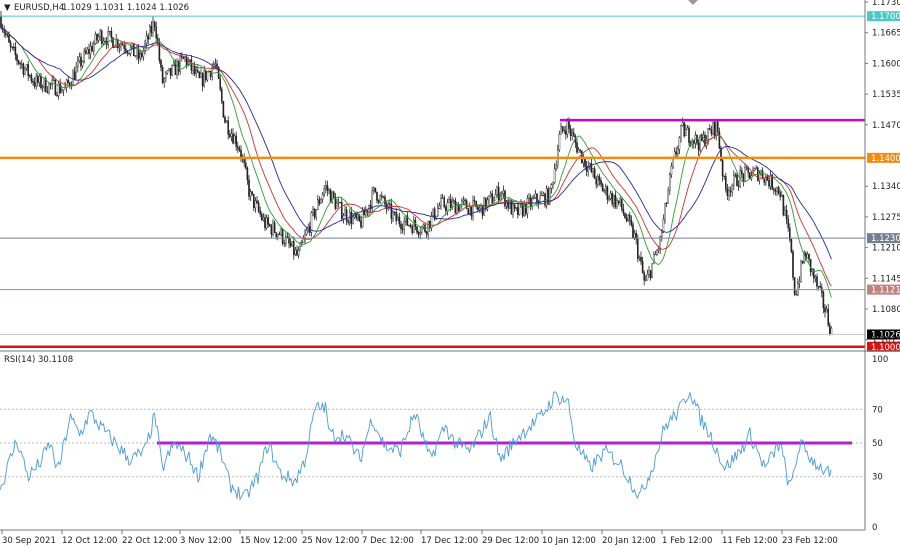  Describe the element at coordinates (886, 218) in the screenshot. I see `price-tick-label: 1.1275` at that location.